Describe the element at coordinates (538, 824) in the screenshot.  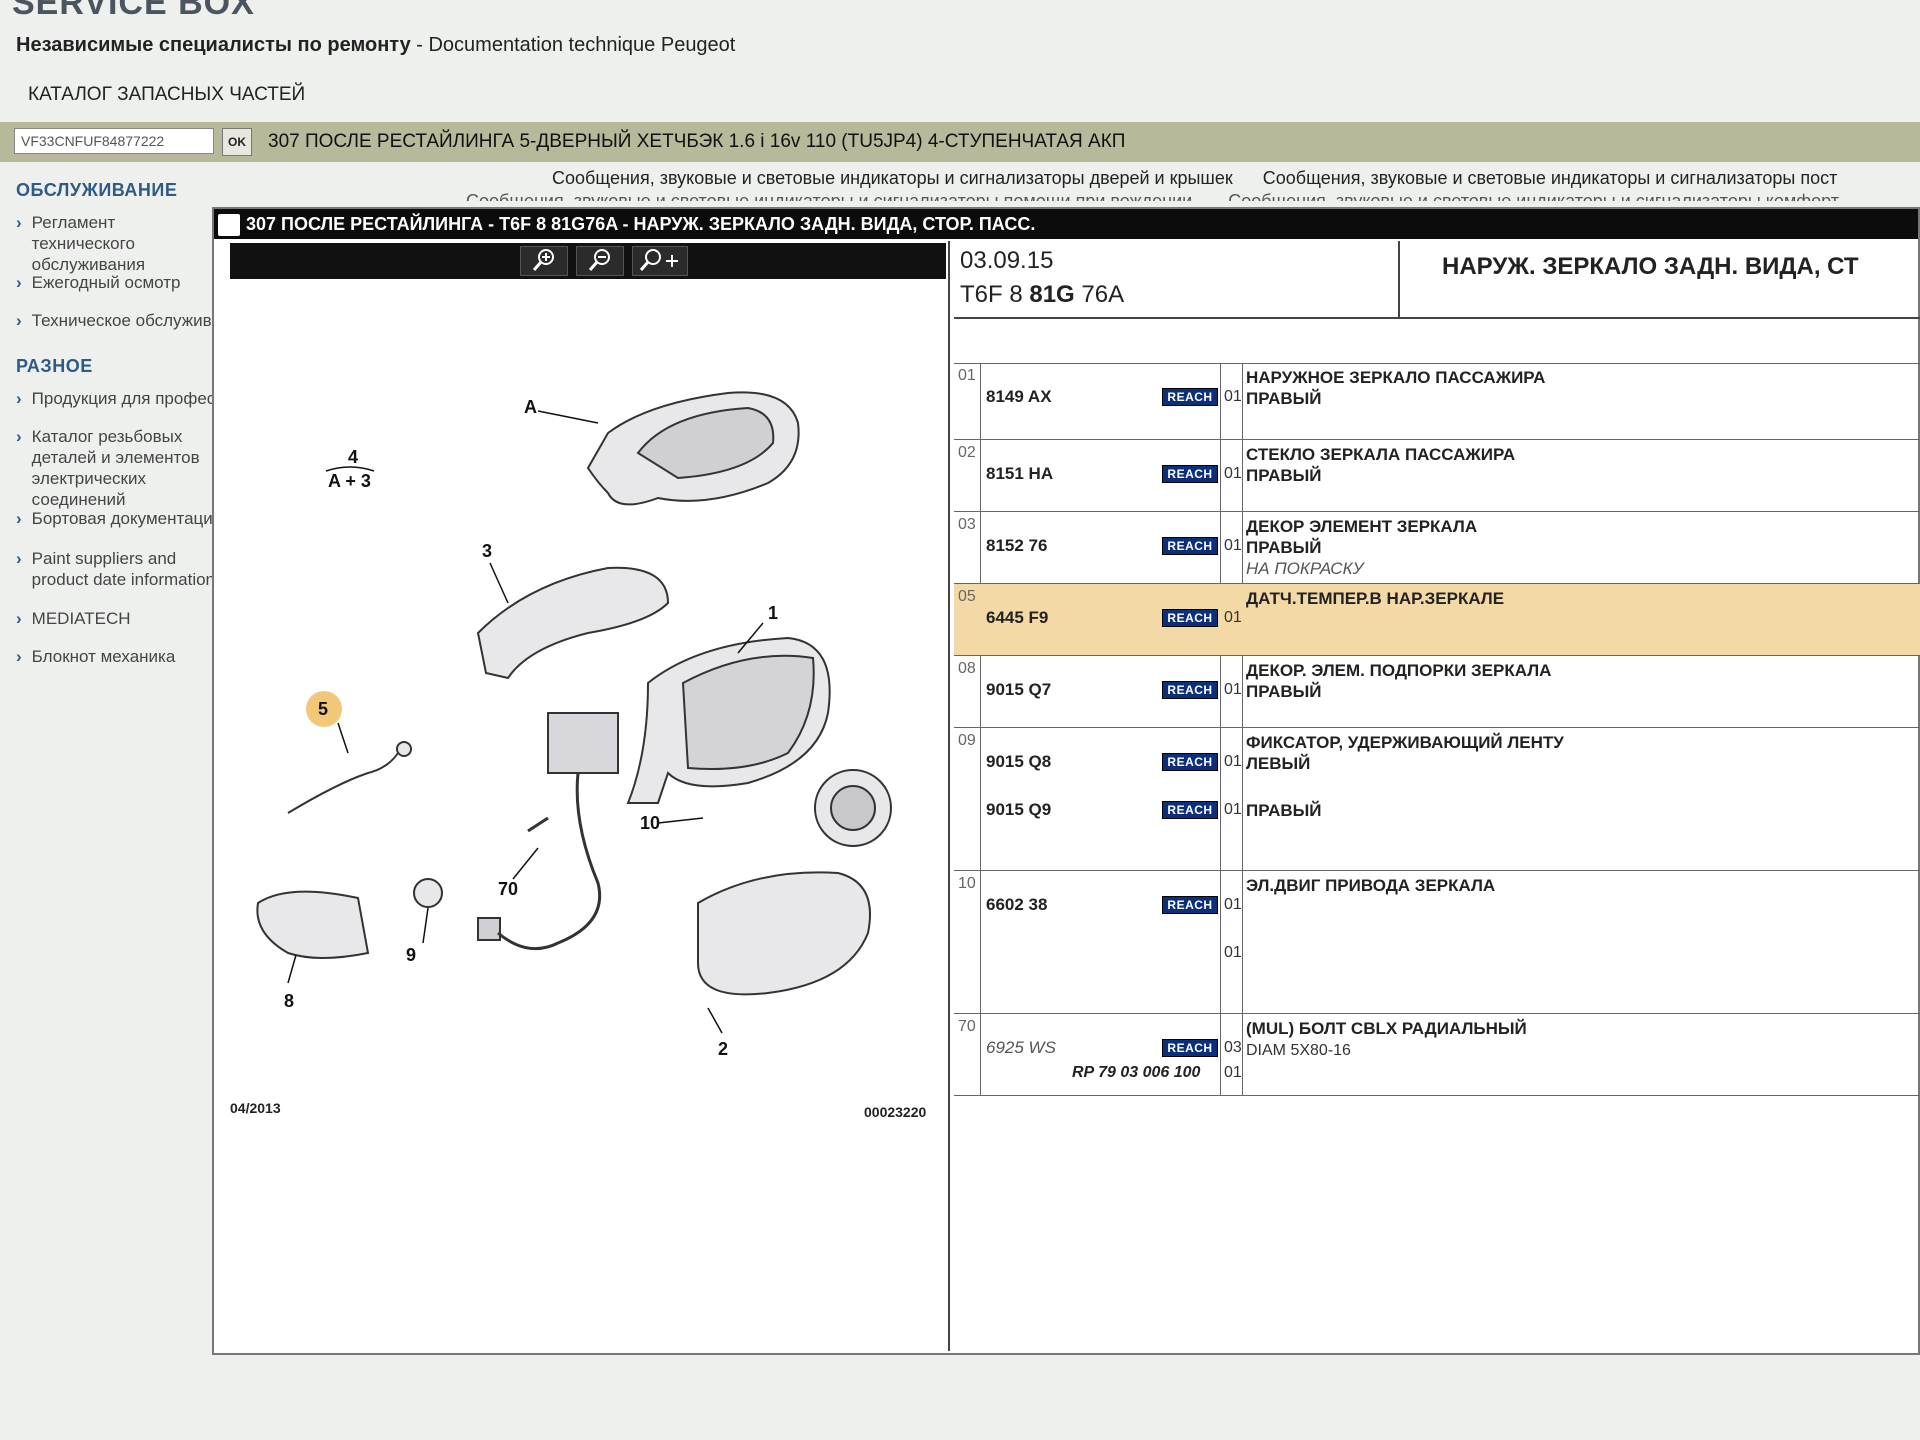
I see `part-70-bolt` at that location.